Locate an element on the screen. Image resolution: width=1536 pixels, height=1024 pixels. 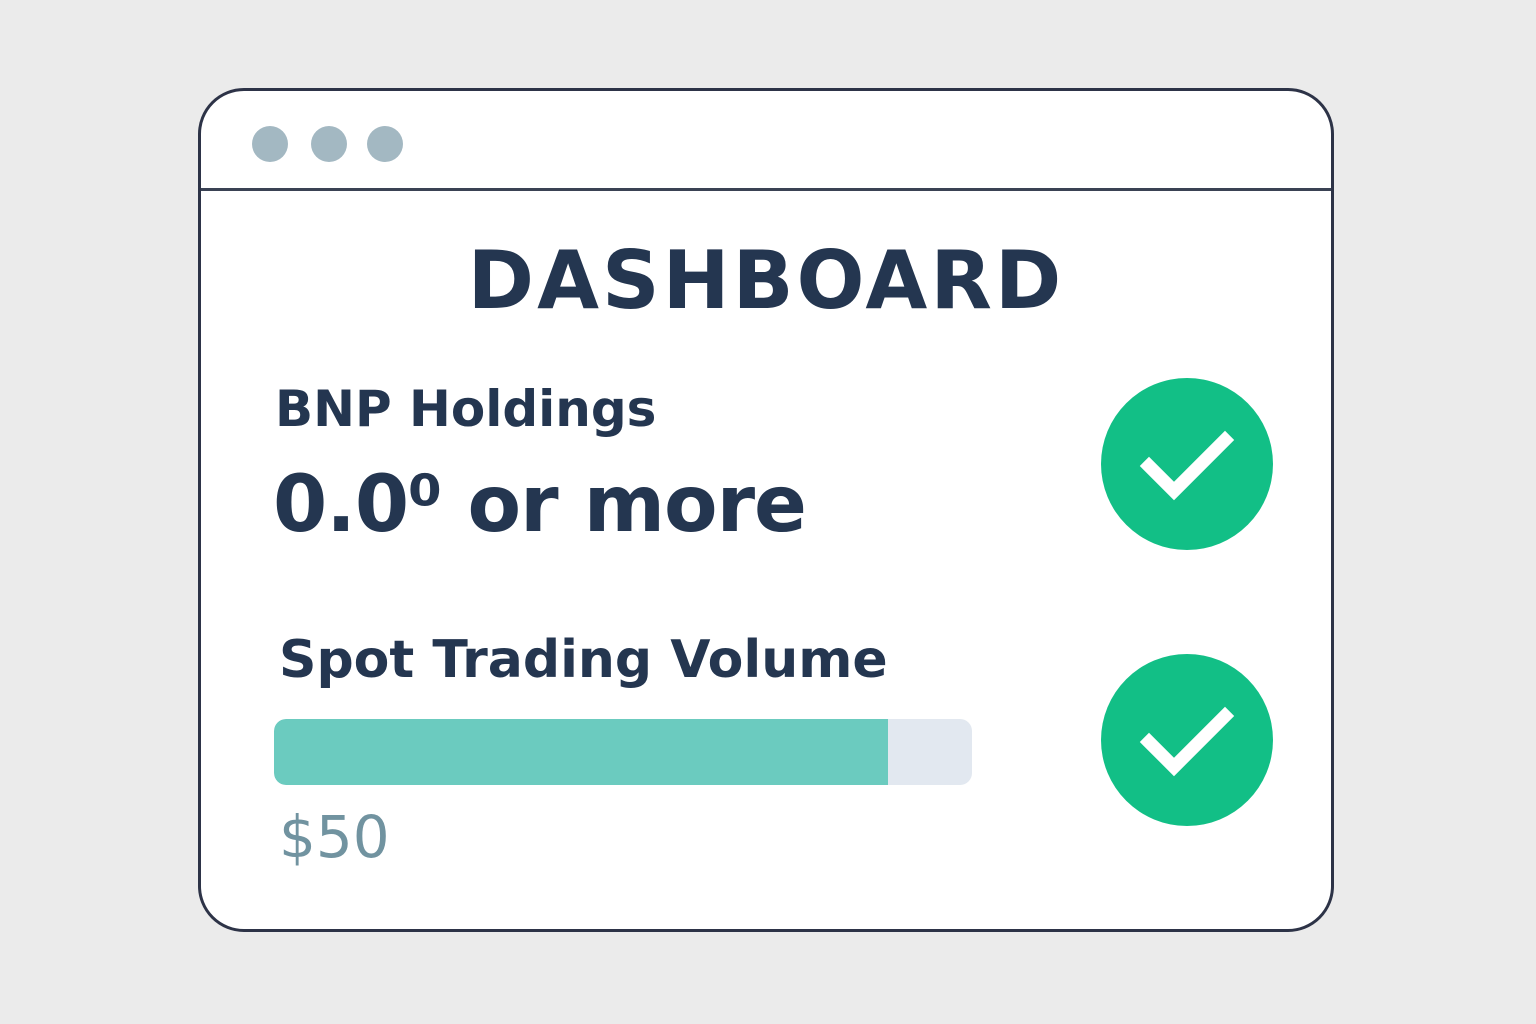
page-title: DASHBOARD is located at coordinates (766, 280).